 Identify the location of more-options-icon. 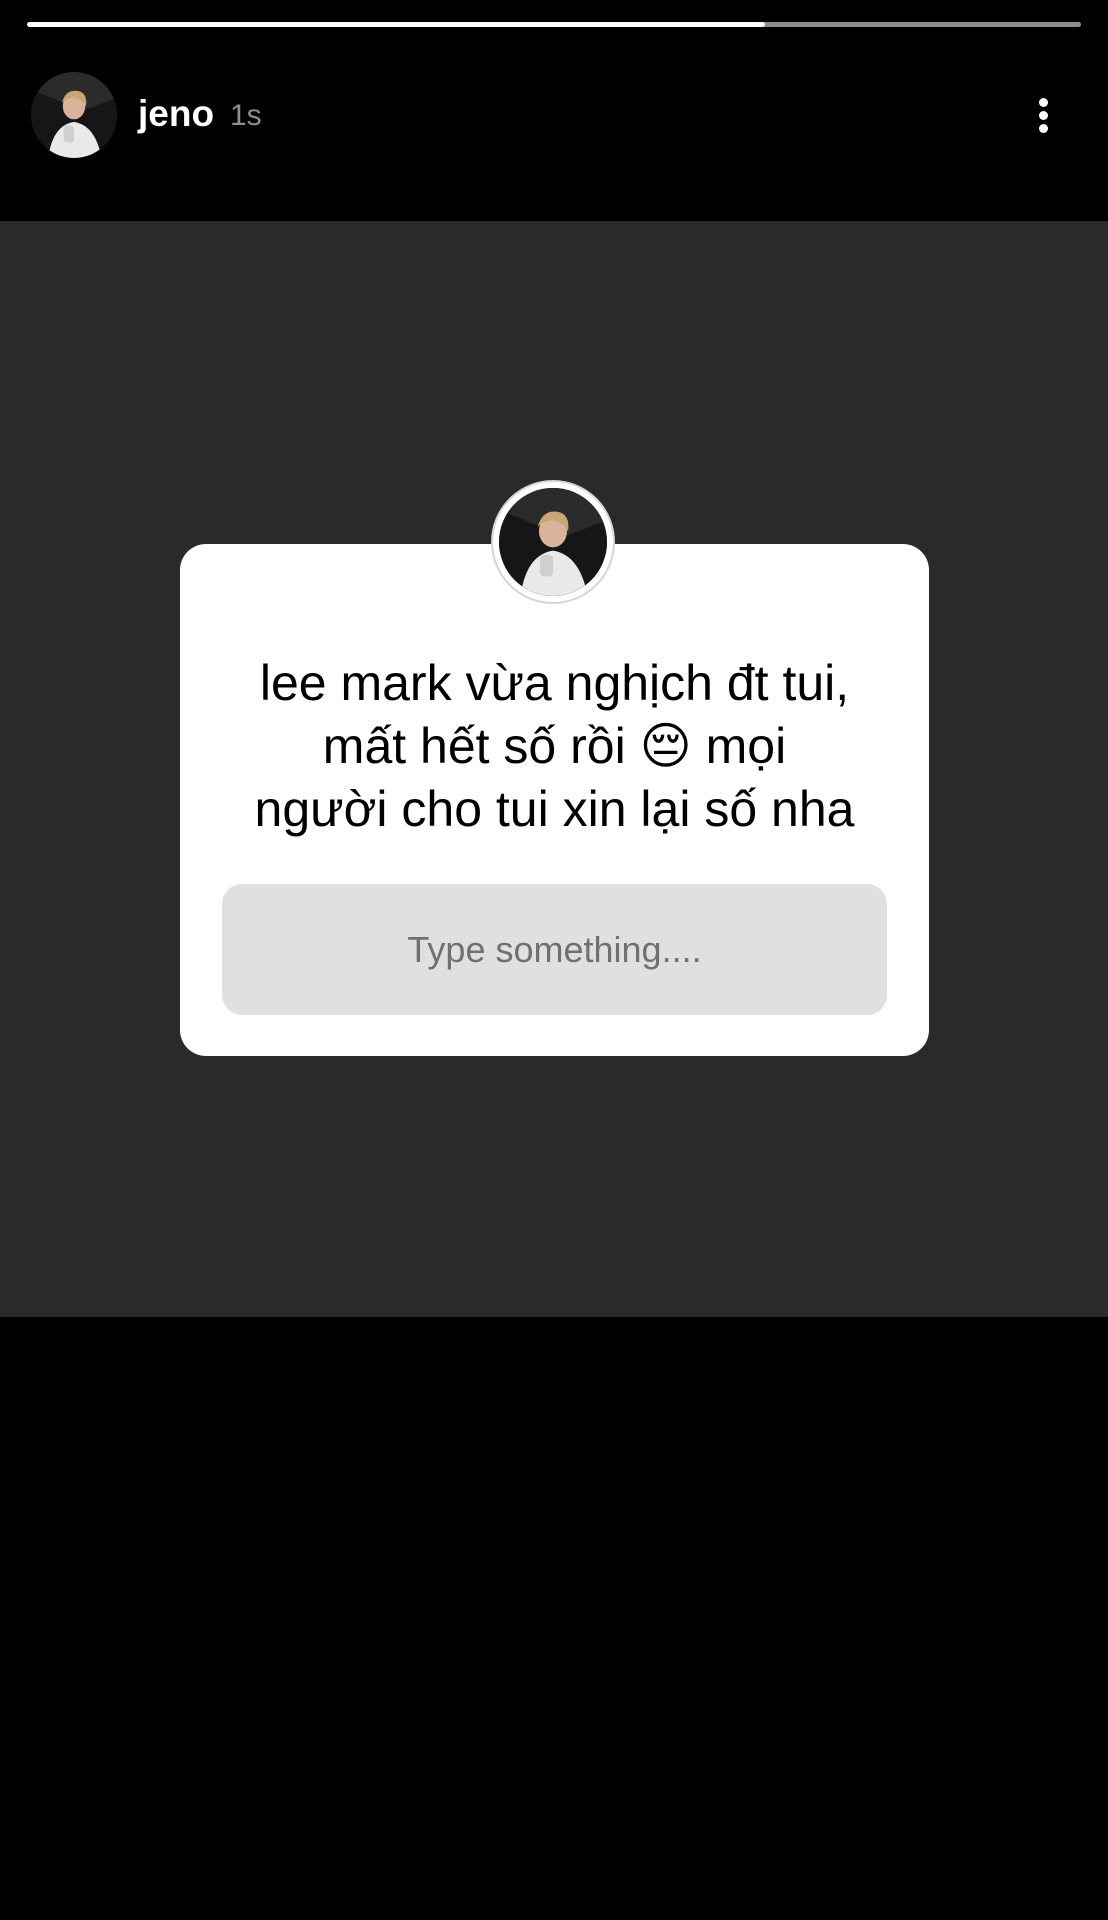
(1044, 116).